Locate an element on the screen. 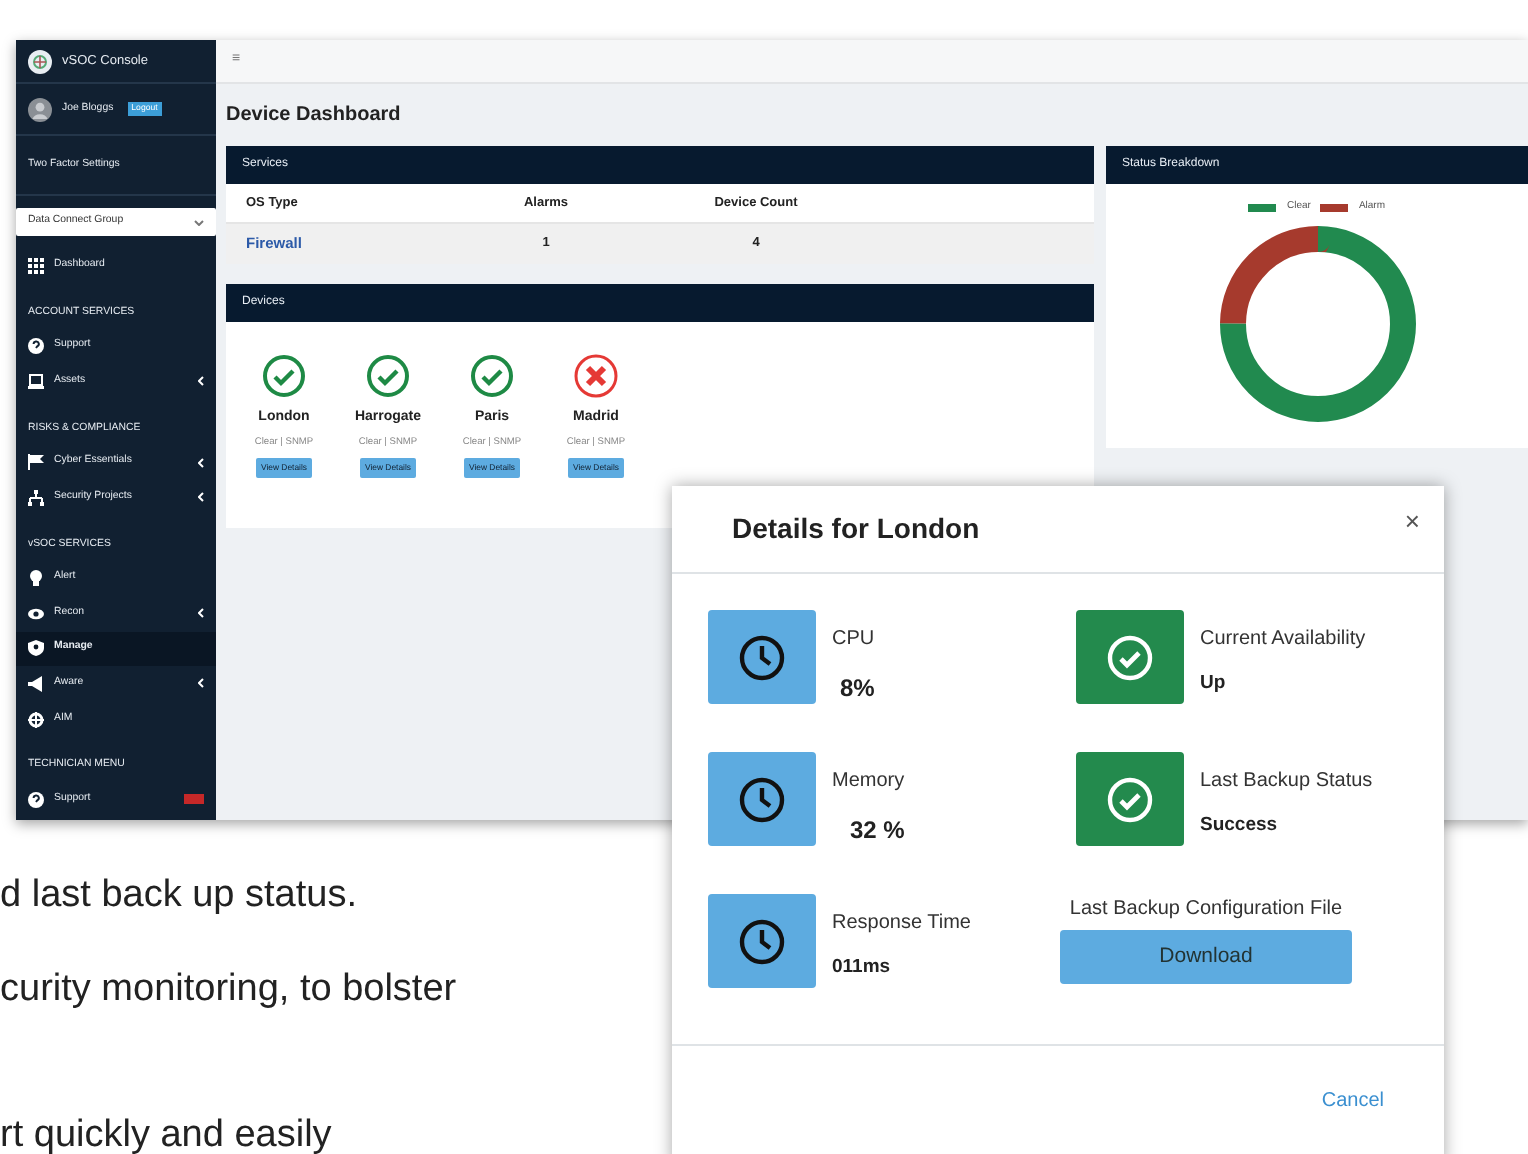 This screenshot has height=1154, width=1528. metric-label: Memory is located at coordinates (868, 782).